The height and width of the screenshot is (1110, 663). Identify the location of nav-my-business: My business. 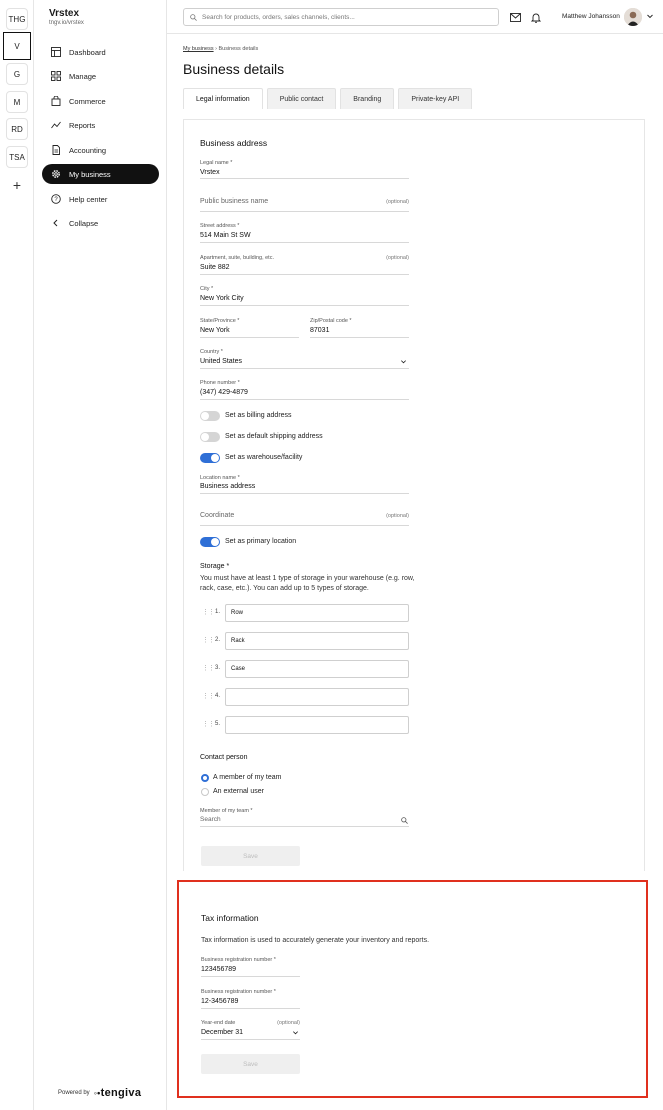
(100, 174).